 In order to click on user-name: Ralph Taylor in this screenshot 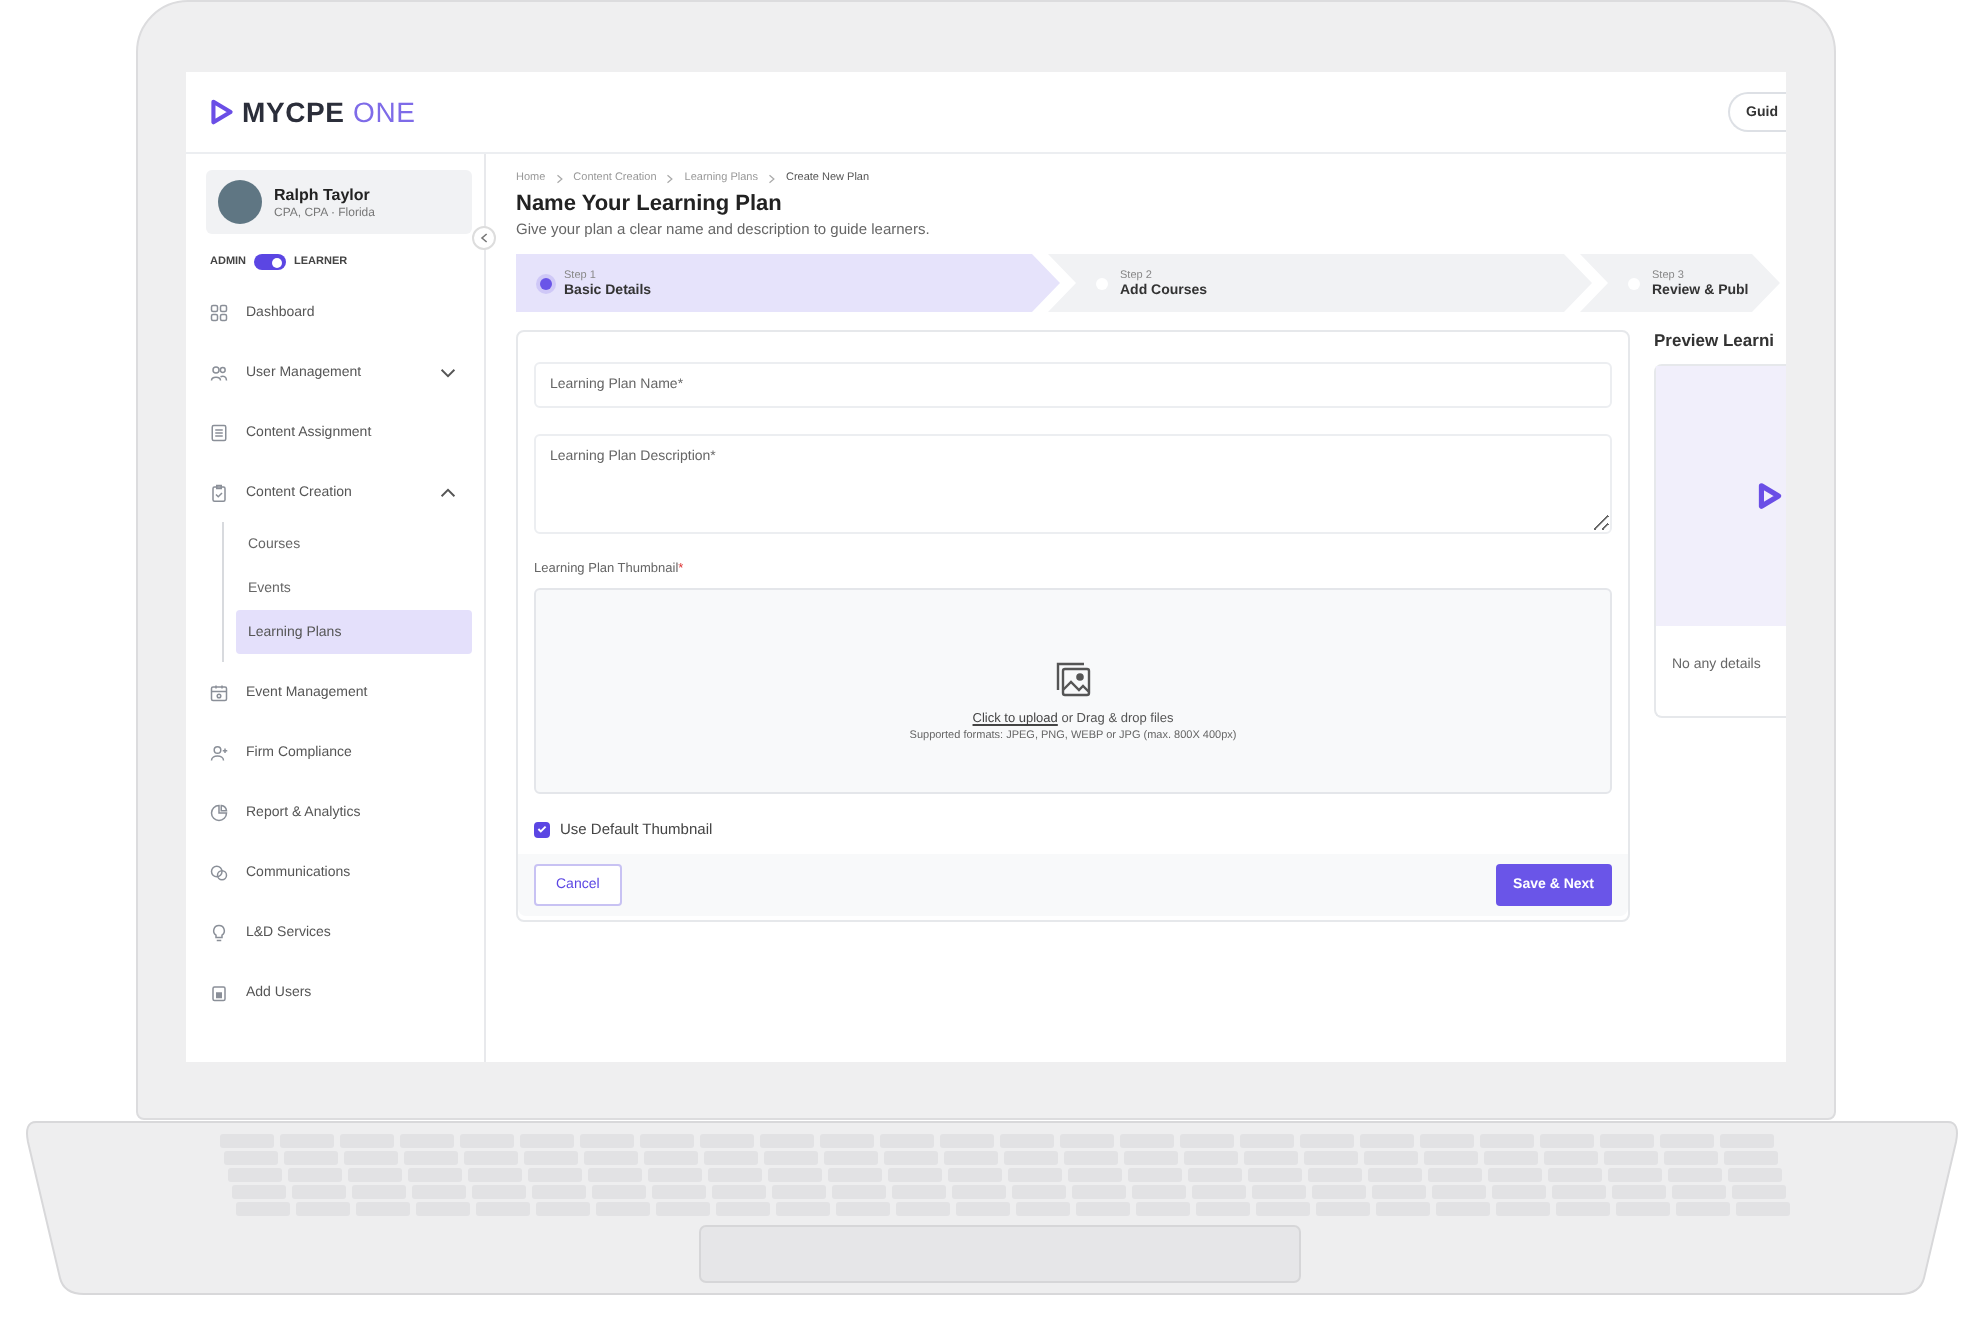, I will do `click(323, 194)`.